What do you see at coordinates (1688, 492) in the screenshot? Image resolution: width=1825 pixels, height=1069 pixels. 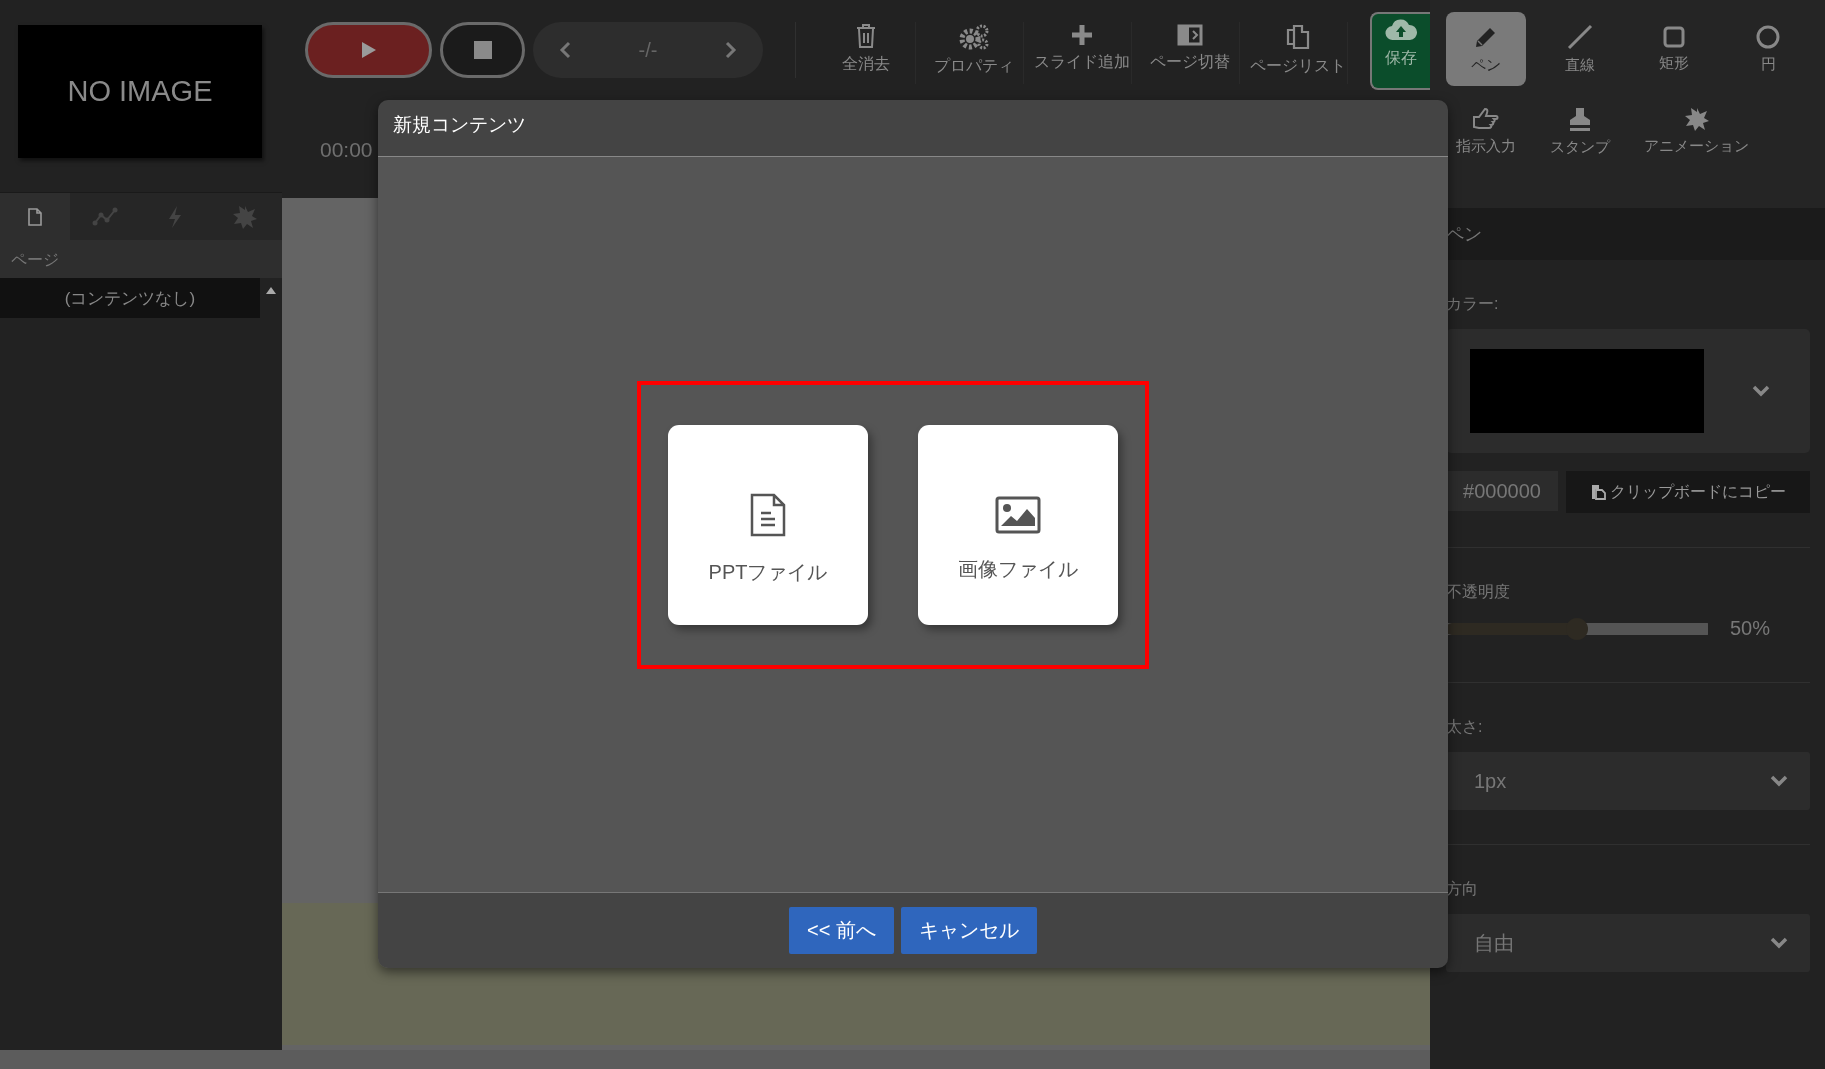 I see `copy-button: クリップボードにコピー` at bounding box center [1688, 492].